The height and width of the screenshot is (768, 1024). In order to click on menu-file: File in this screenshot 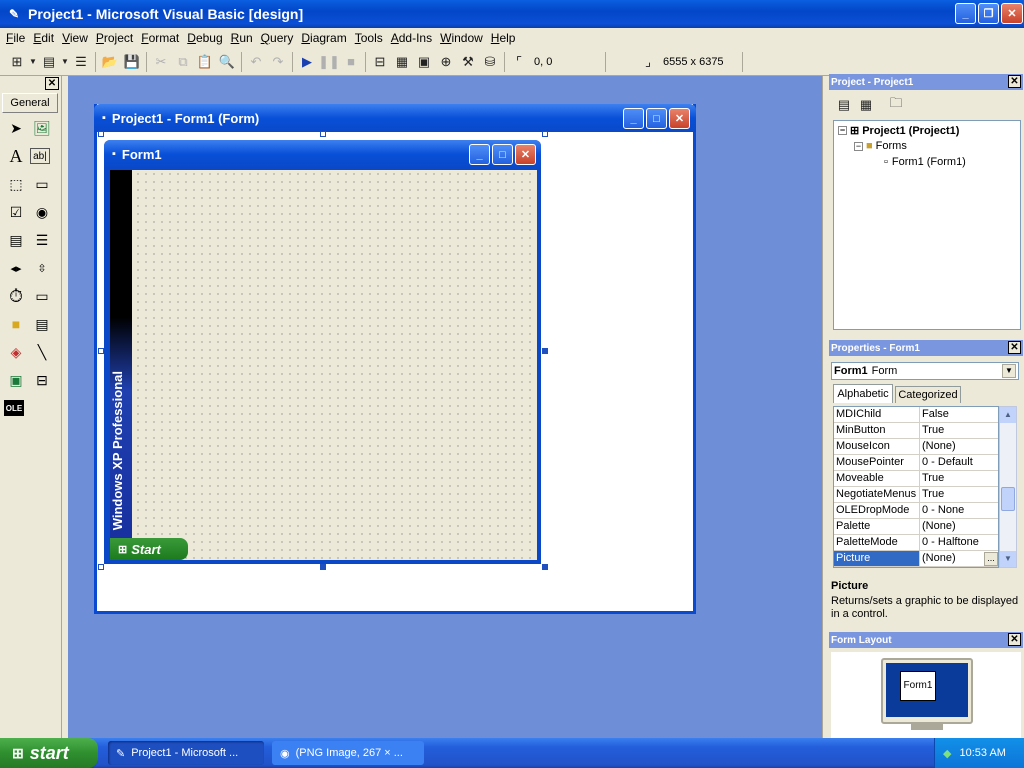, I will do `click(15, 38)`.